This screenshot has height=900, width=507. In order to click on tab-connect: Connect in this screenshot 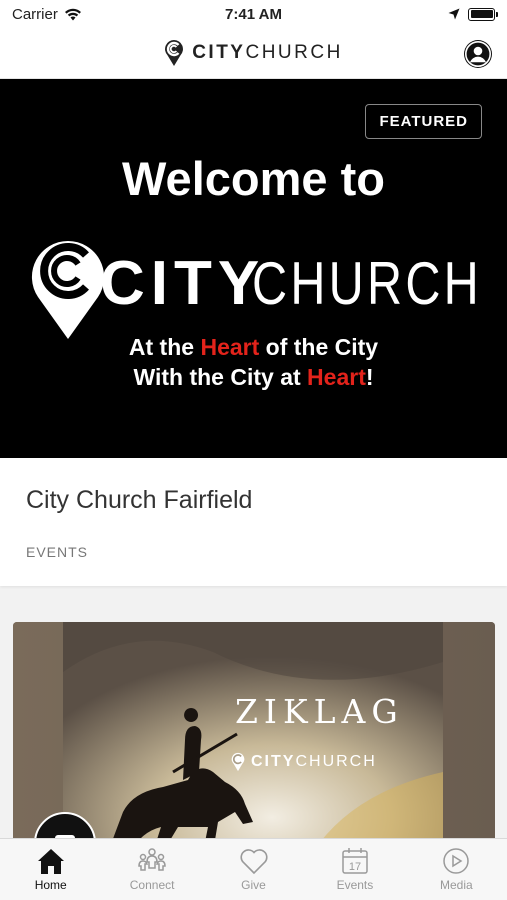, I will do `click(151, 869)`.